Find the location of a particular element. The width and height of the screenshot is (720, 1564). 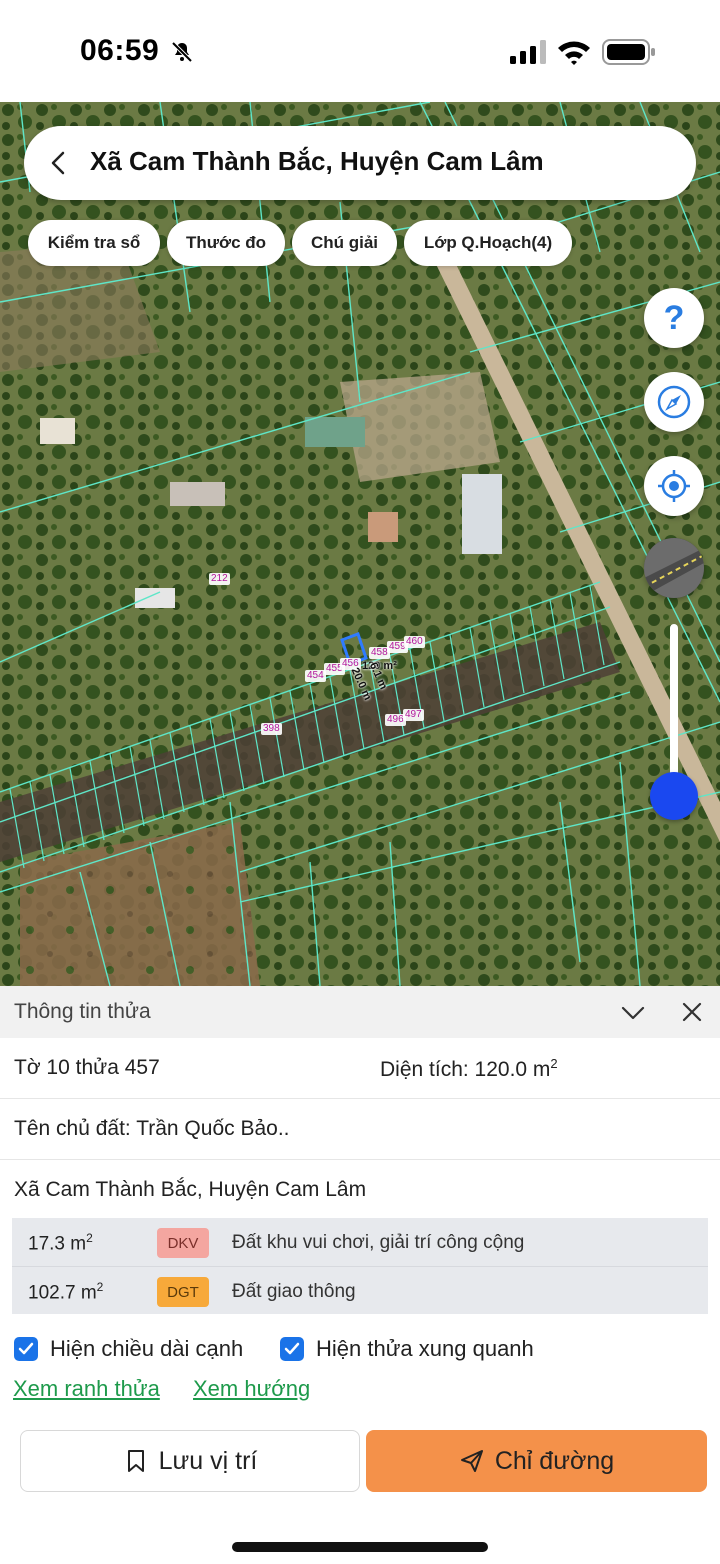

battery-icon is located at coordinates (628, 52).